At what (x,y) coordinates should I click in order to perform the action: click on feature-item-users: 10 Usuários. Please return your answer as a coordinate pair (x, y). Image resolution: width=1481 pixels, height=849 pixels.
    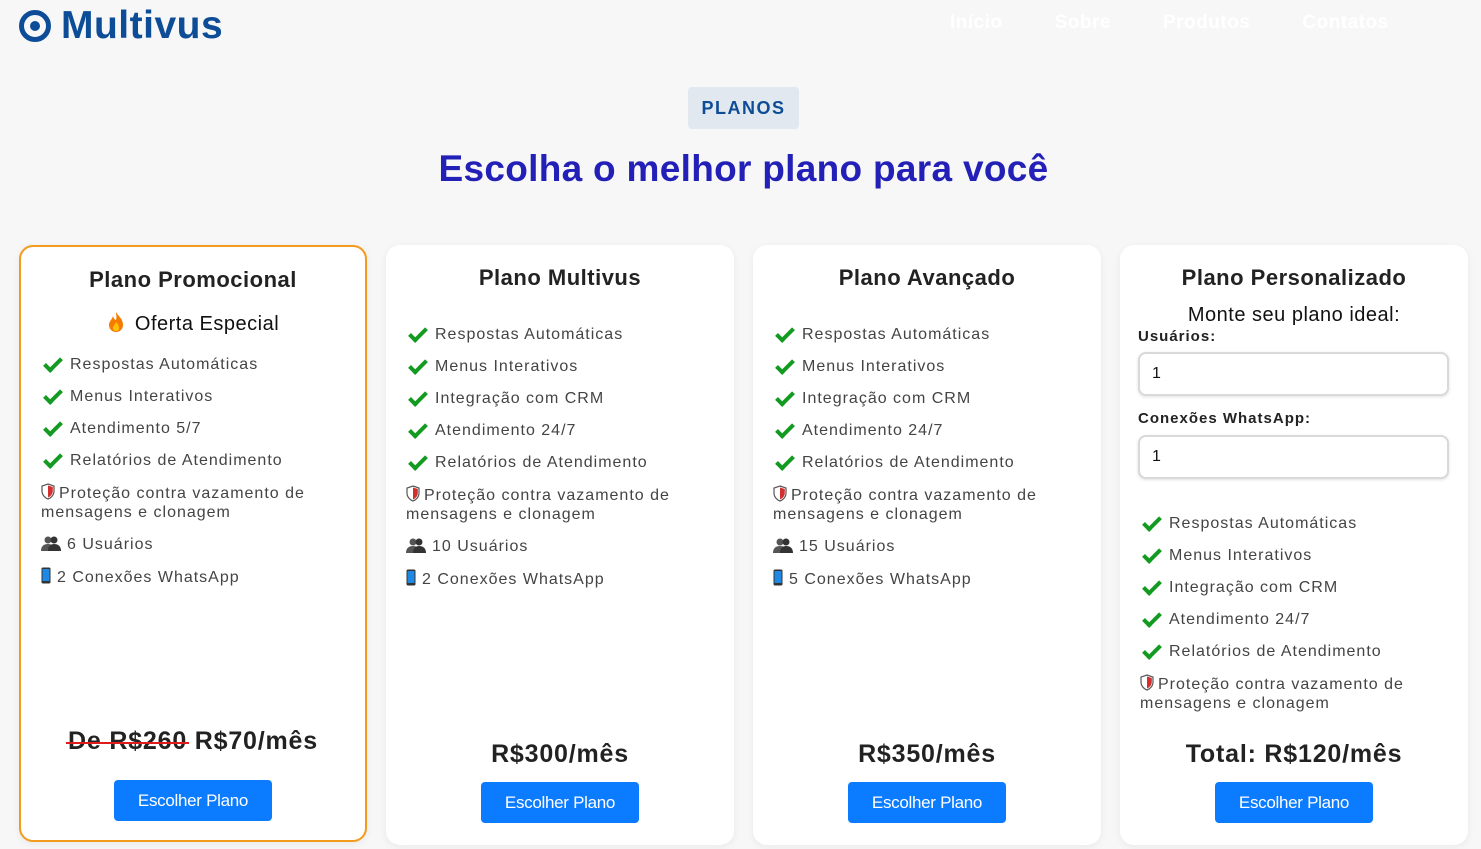
    Looking at the image, I should click on (560, 546).